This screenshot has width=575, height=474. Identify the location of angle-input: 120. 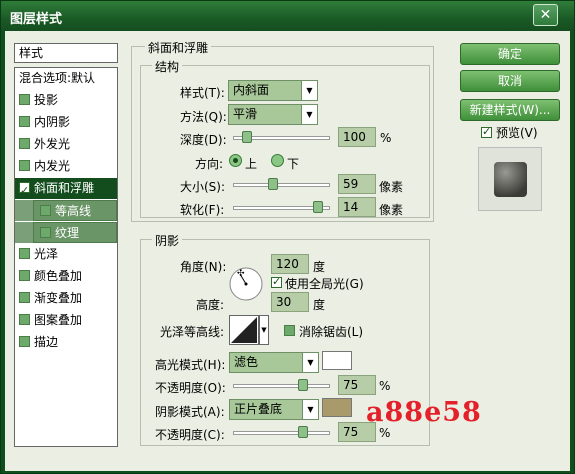
(290, 264).